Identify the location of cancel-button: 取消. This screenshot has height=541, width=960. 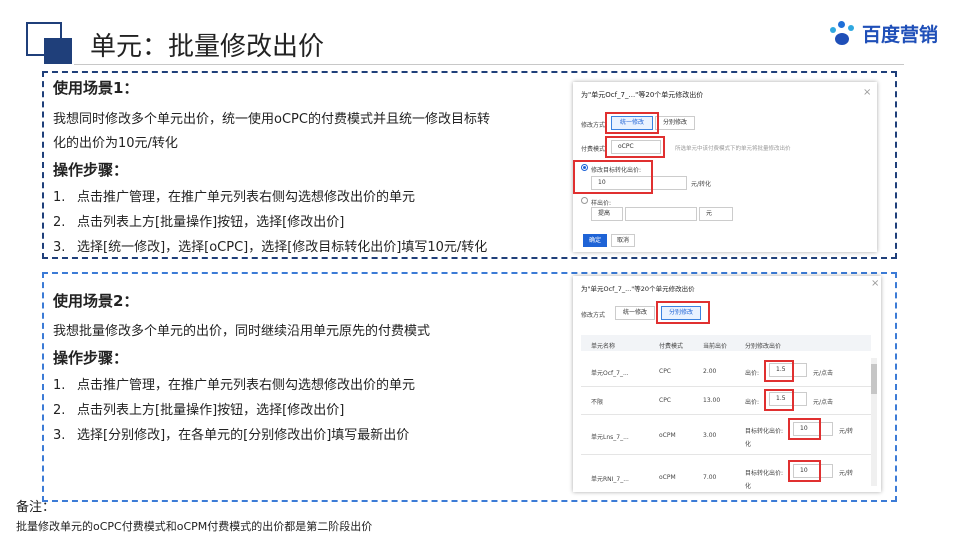
(623, 240).